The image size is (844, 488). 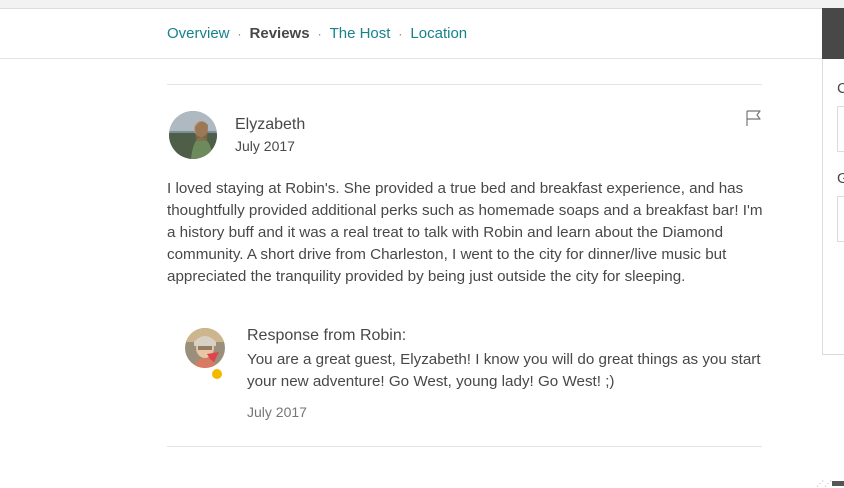 What do you see at coordinates (422, 4) in the screenshot?
I see `browser-top-edge` at bounding box center [422, 4].